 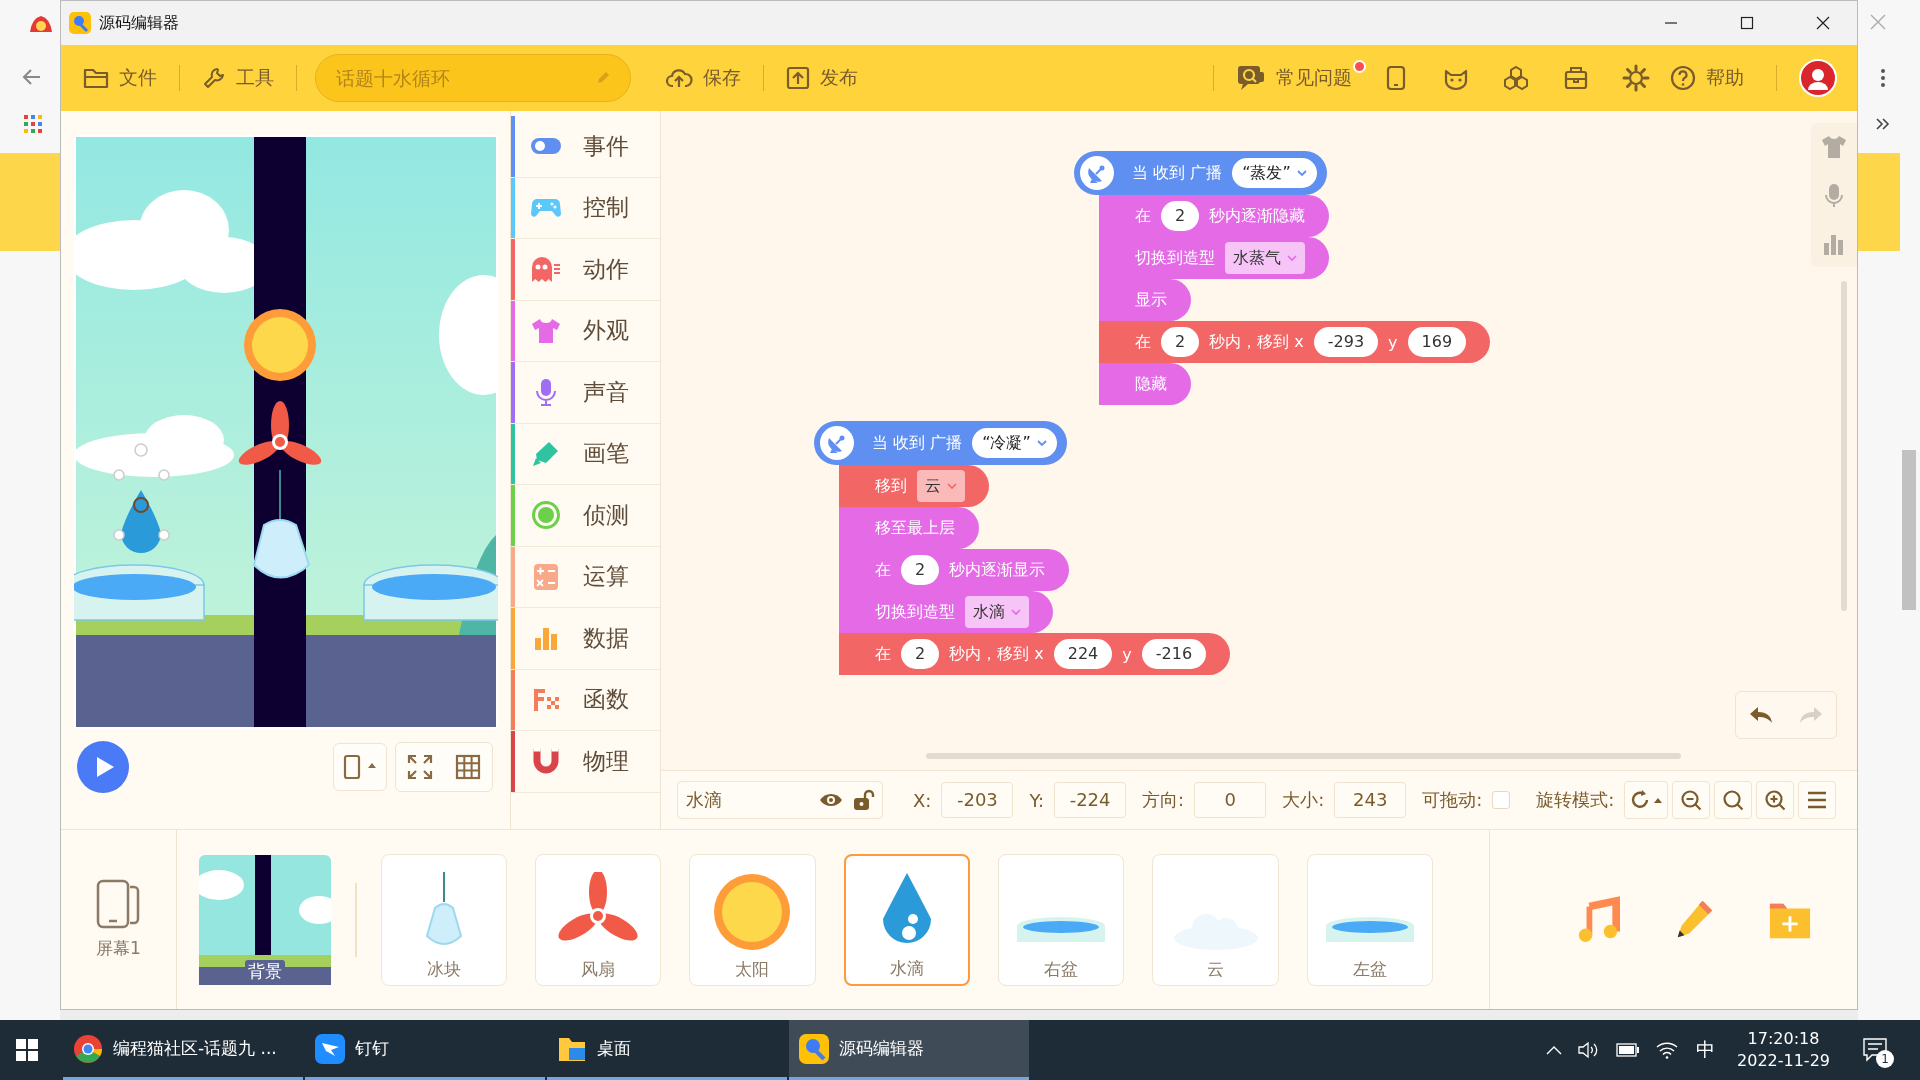 I want to click on chevron-icon, so click(x=1883, y=124).